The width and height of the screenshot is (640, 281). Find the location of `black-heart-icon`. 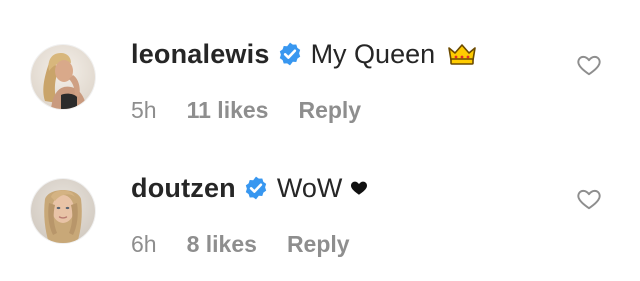

black-heart-icon is located at coordinates (359, 188).